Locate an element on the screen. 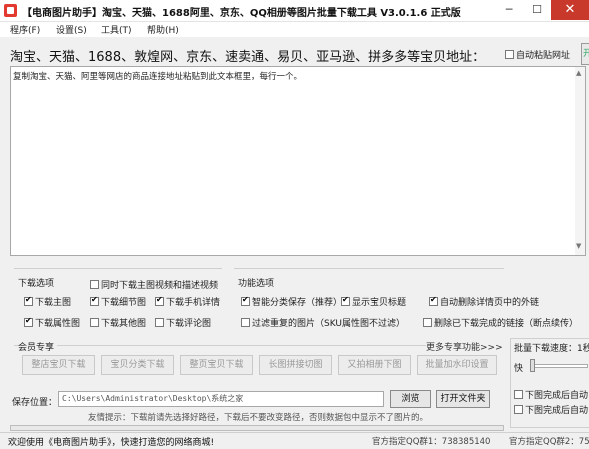 The width and height of the screenshot is (589, 449). auto-paste-checkbox: 自动粘贴网址 is located at coordinates (537, 54).